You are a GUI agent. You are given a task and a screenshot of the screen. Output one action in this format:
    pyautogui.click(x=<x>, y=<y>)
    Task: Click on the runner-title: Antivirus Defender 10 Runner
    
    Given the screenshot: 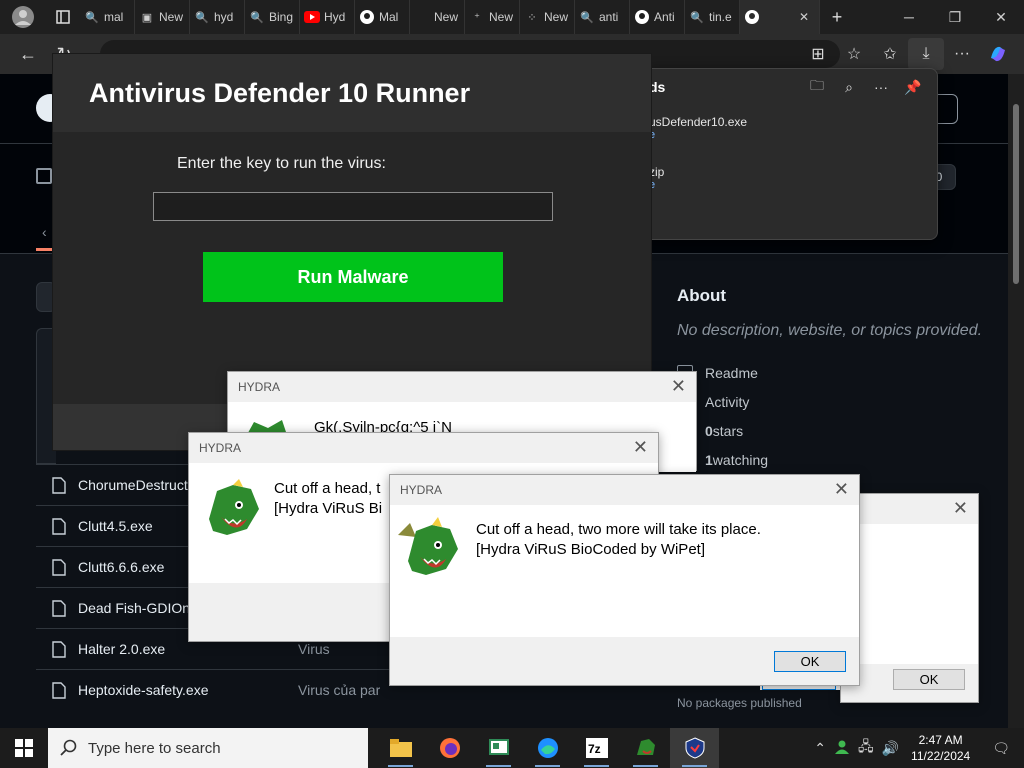 What is the action you would take?
    pyautogui.click(x=280, y=92)
    